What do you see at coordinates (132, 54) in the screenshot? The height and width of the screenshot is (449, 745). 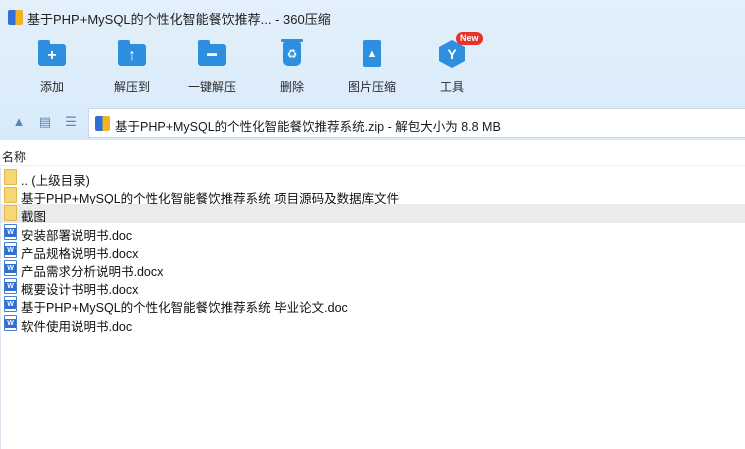 I see `extract-to-icon: ↑` at bounding box center [132, 54].